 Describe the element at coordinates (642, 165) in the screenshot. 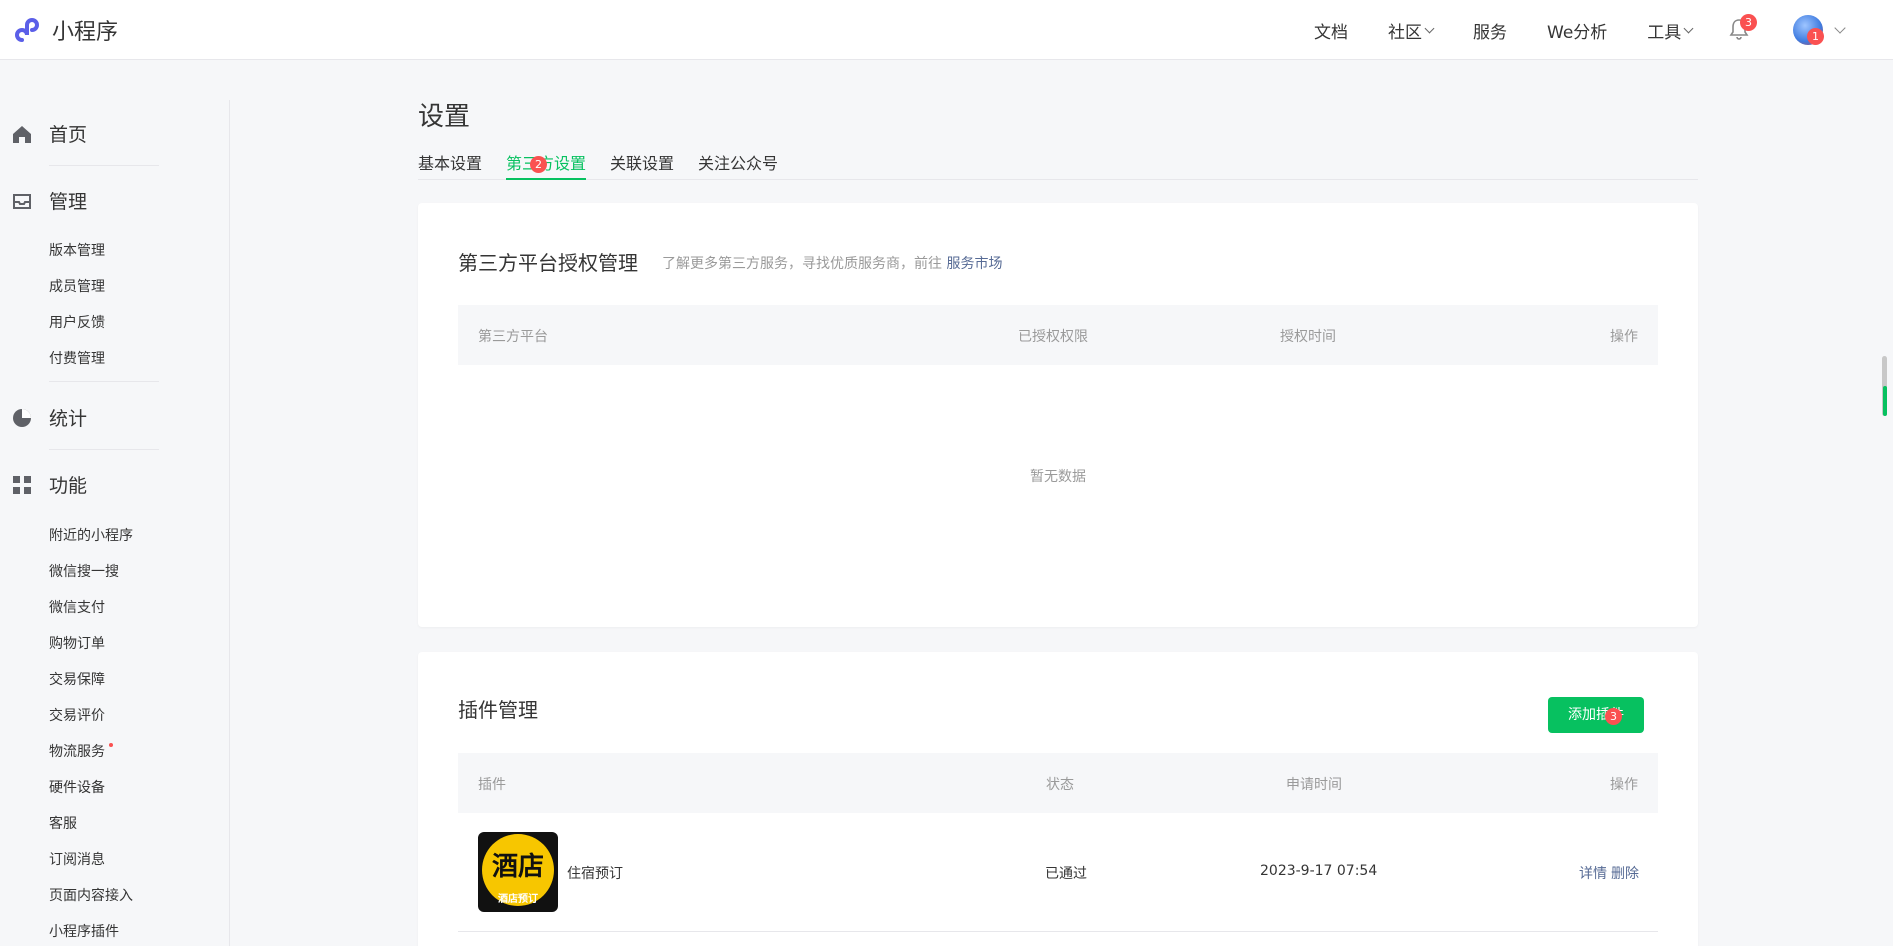

I see `tab-association: 关联设置` at that location.